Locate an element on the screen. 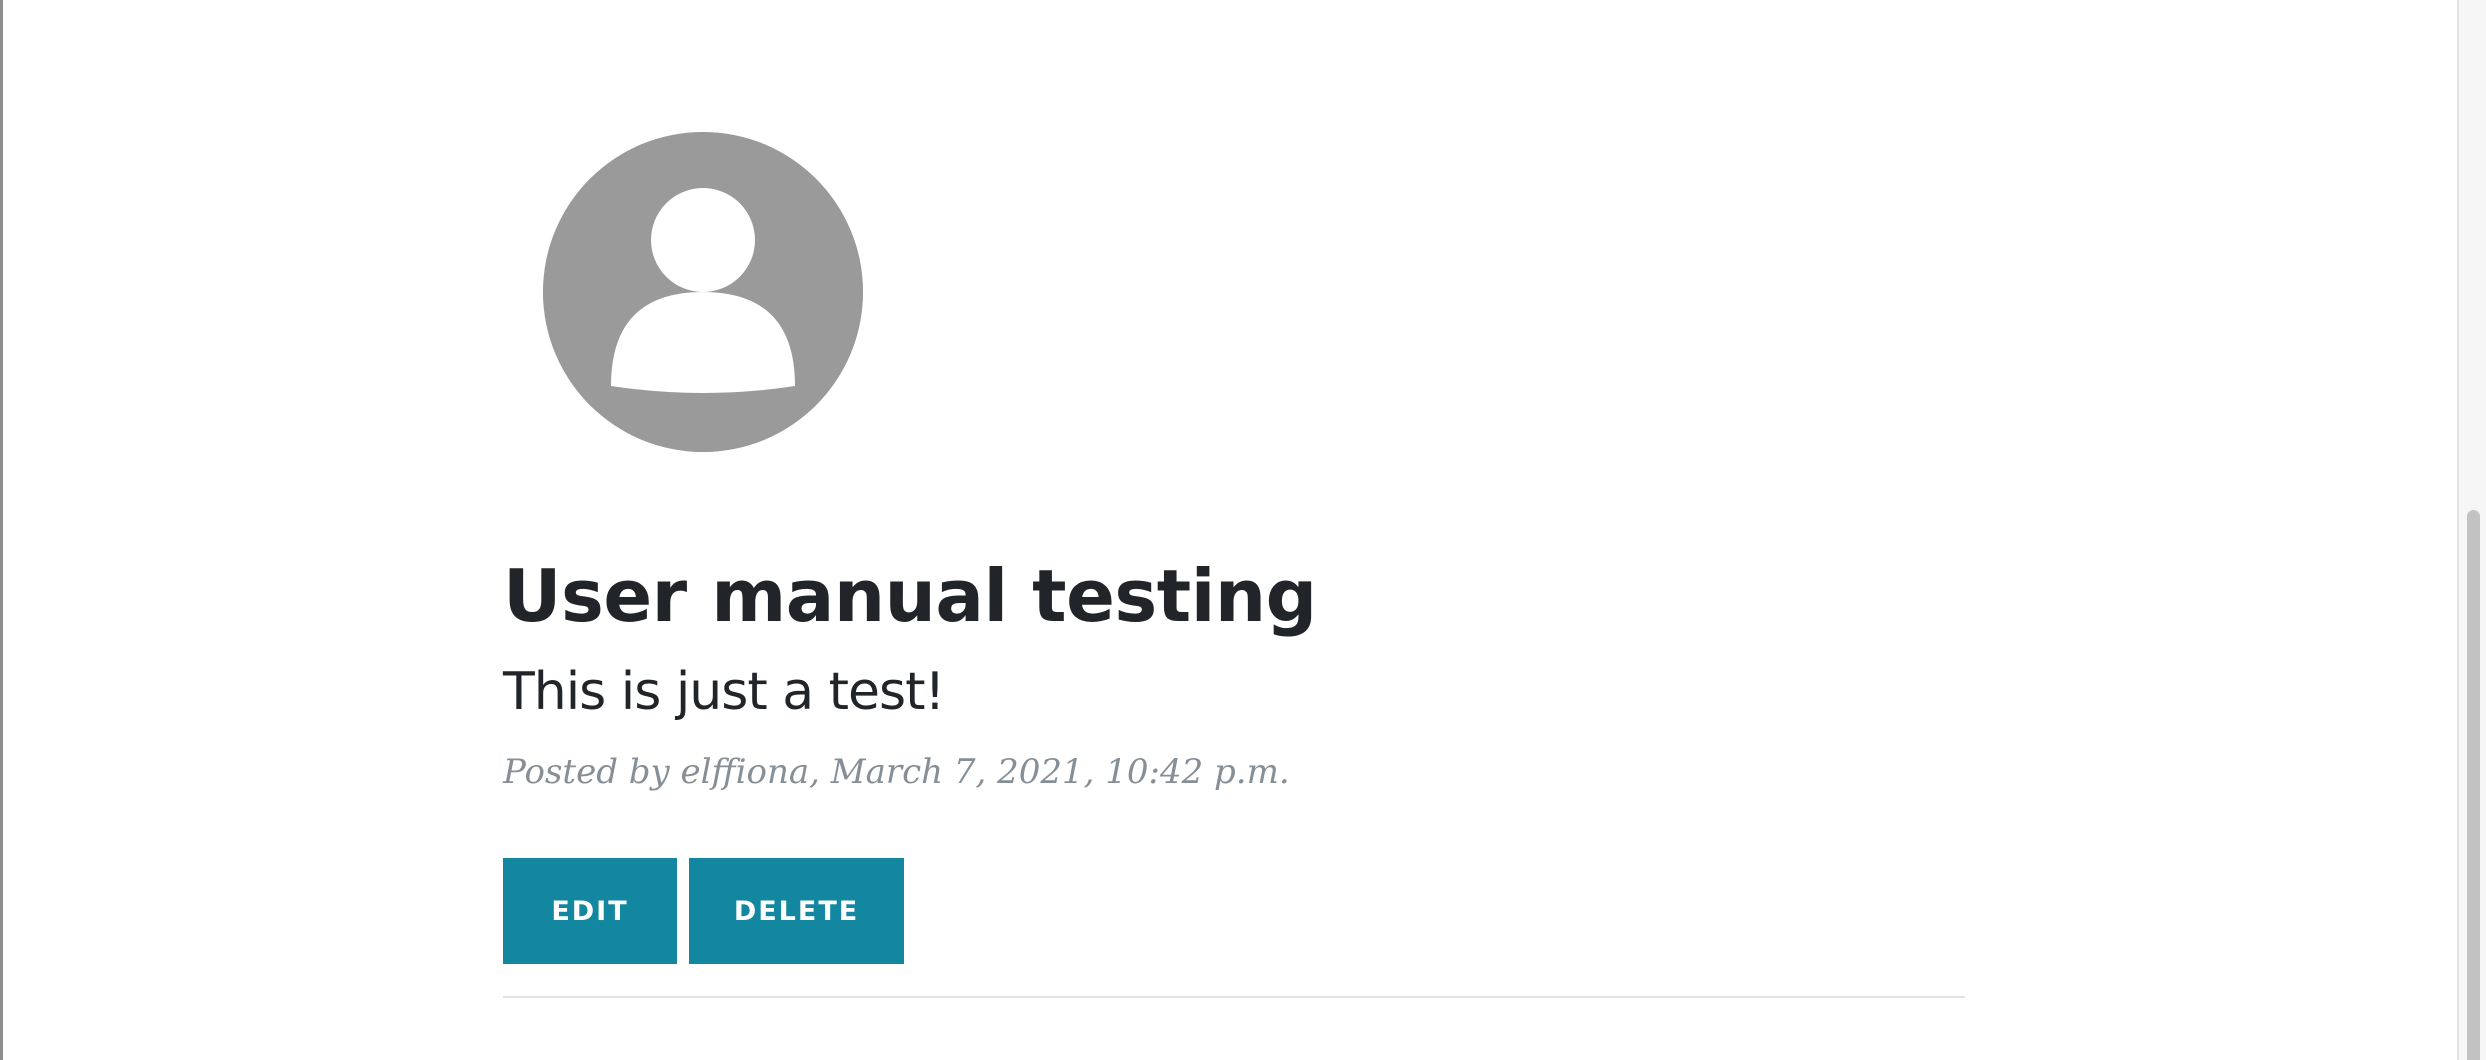  scrollbar-thumb is located at coordinates (2473, 785).